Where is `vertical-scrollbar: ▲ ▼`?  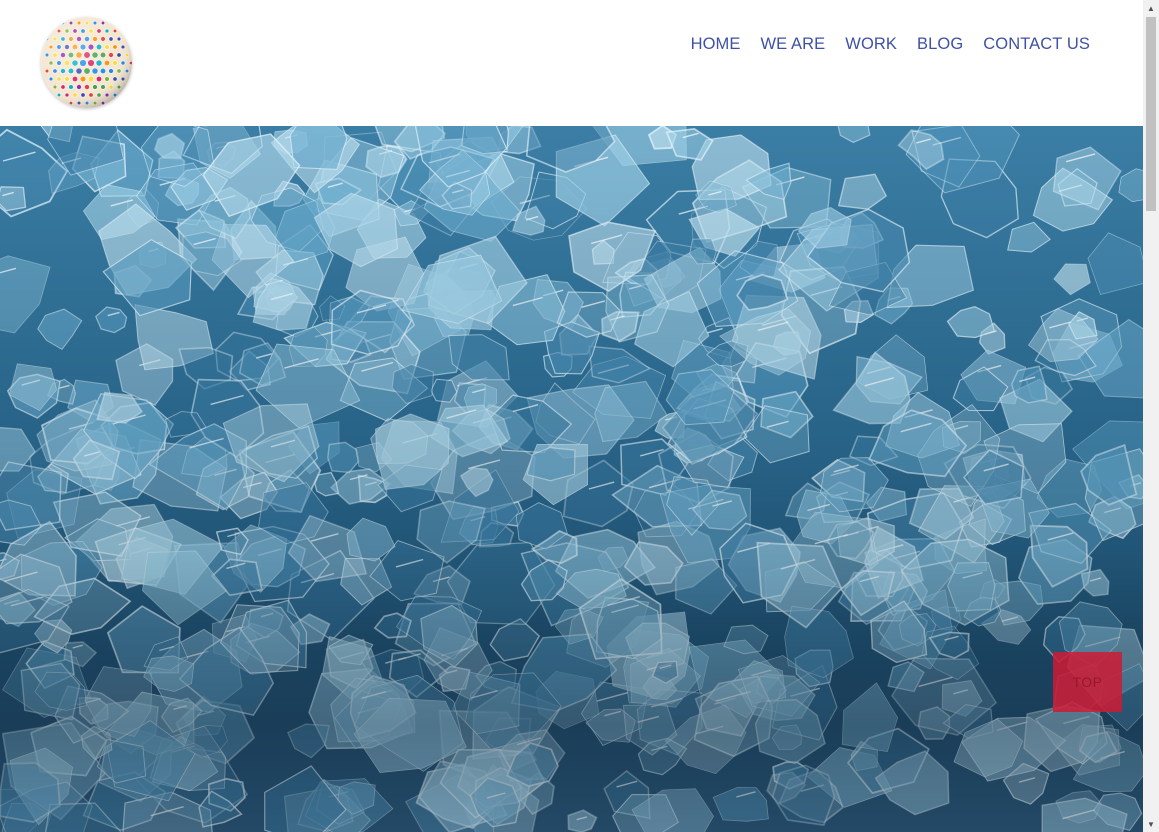 vertical-scrollbar: ▲ ▼ is located at coordinates (1151, 416).